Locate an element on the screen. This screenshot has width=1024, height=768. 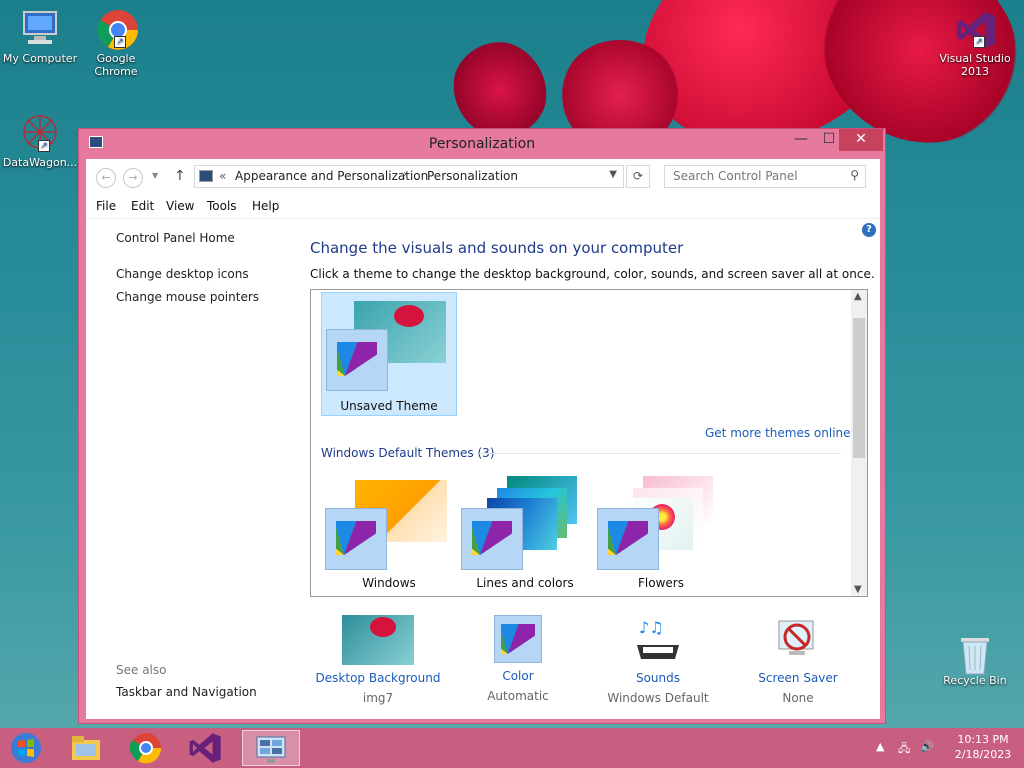
color-setting: Color Automatic is located at coordinates (518, 659).